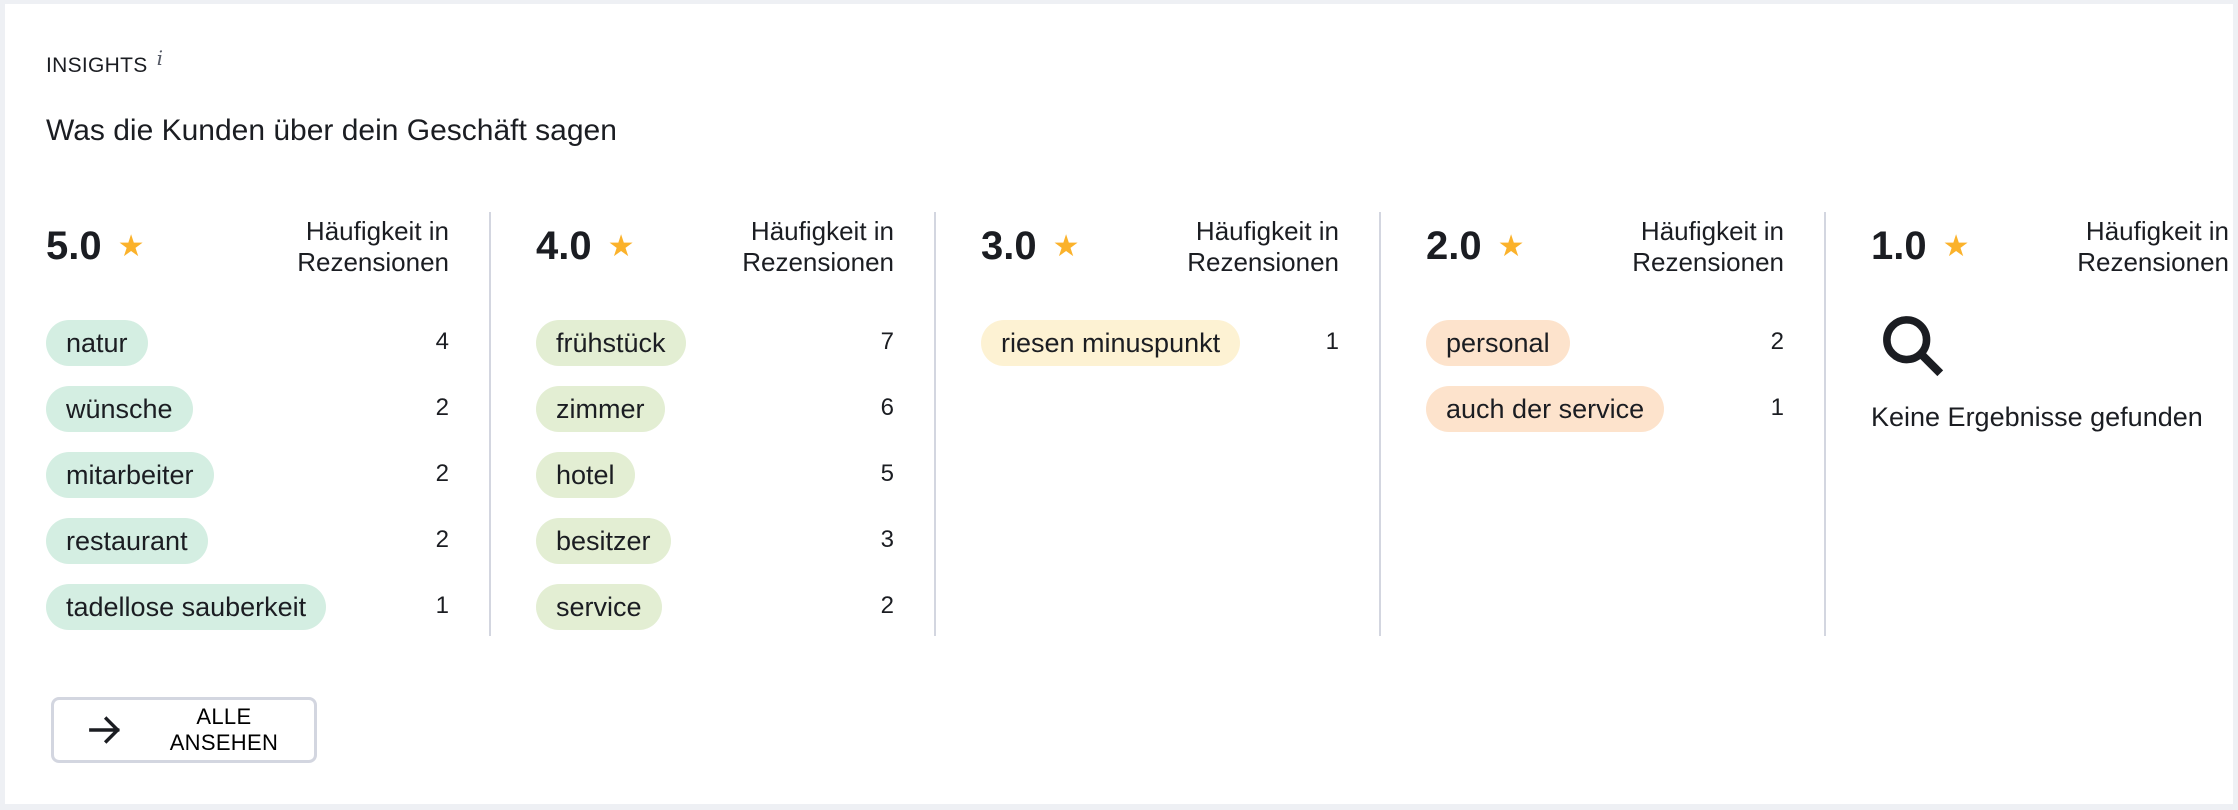 This screenshot has width=2238, height=810. Describe the element at coordinates (160, 58) in the screenshot. I see `info-icon: i` at that location.